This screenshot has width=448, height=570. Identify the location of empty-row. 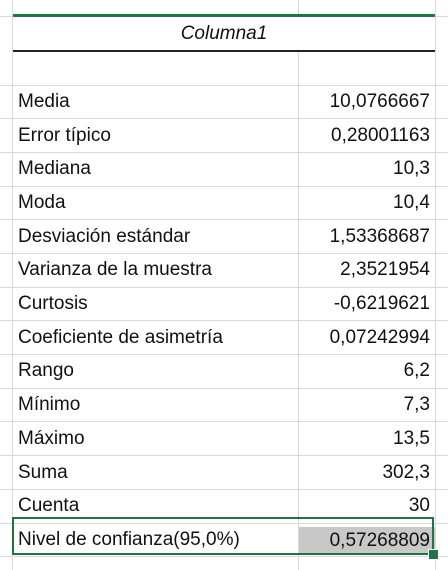
(224, 69).